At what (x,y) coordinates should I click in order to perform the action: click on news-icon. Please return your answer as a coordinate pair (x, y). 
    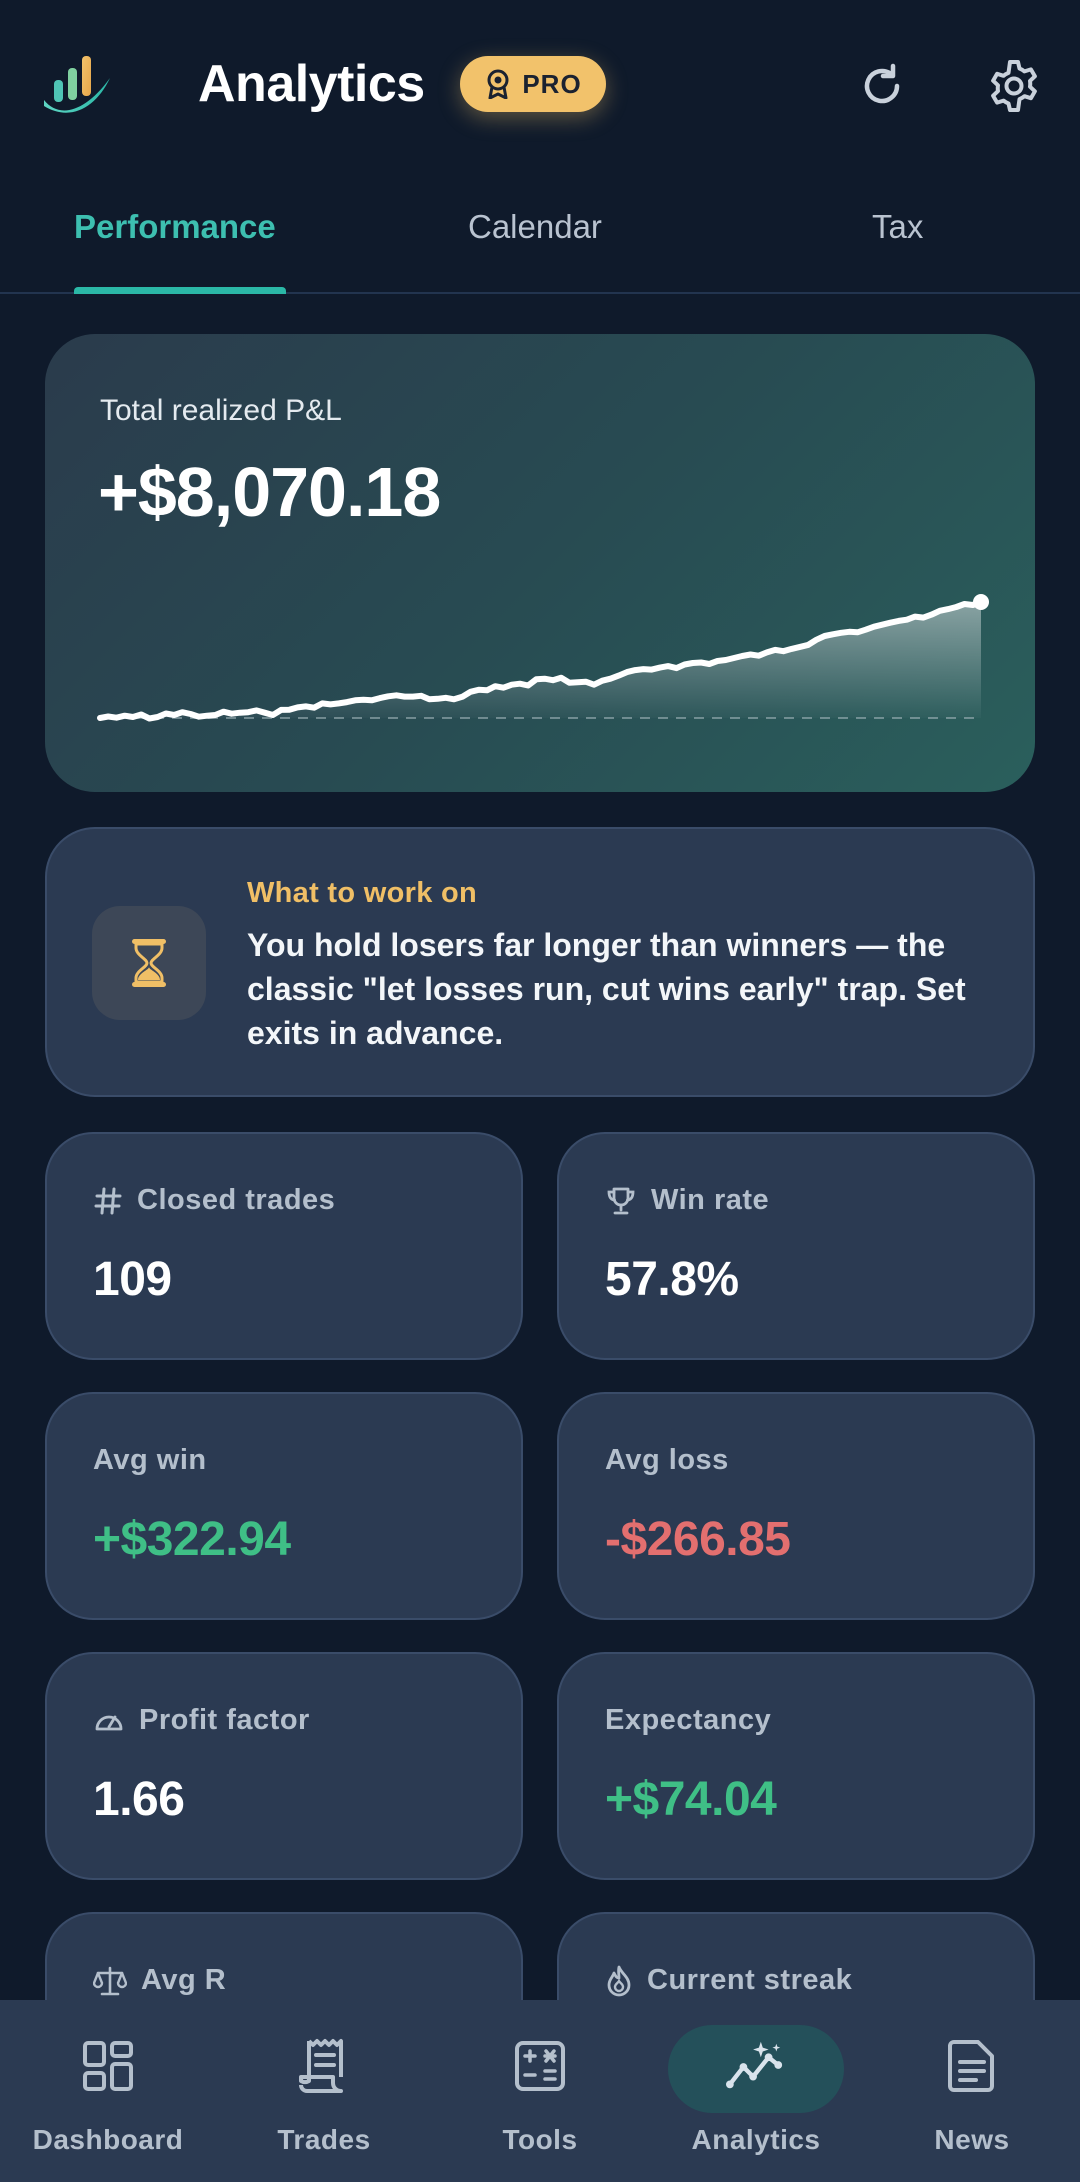
    Looking at the image, I should click on (972, 2066).